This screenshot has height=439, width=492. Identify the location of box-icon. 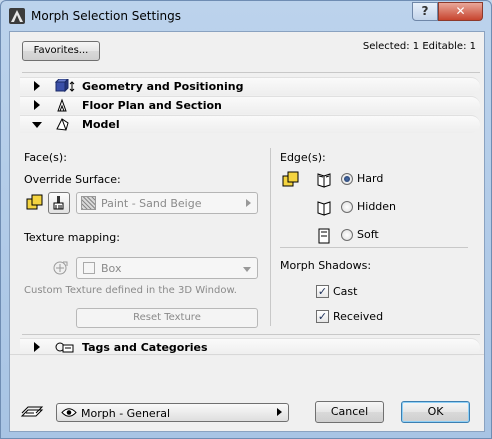
(89, 268).